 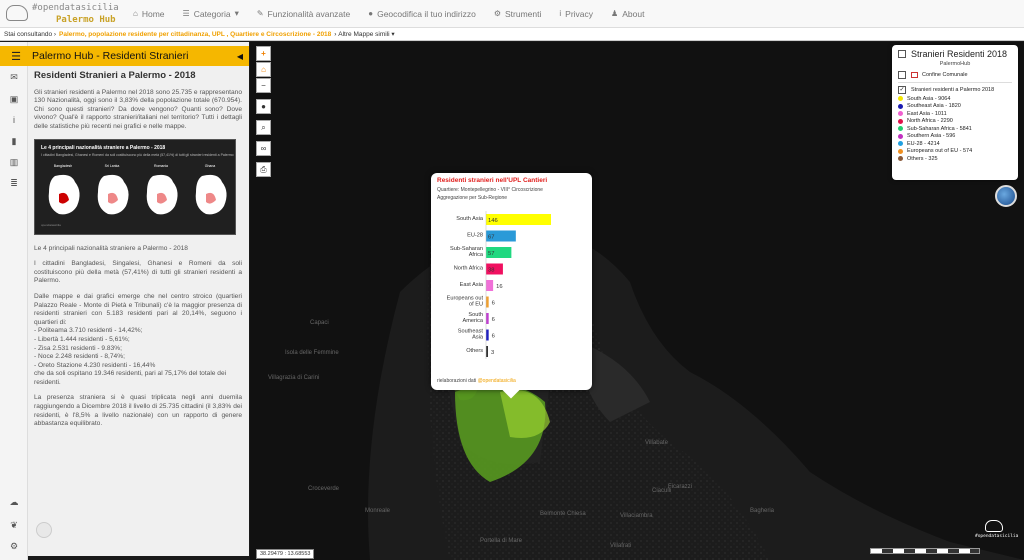 What do you see at coordinates (499, 287) in the screenshot?
I see `data-label: 16` at bounding box center [499, 287].